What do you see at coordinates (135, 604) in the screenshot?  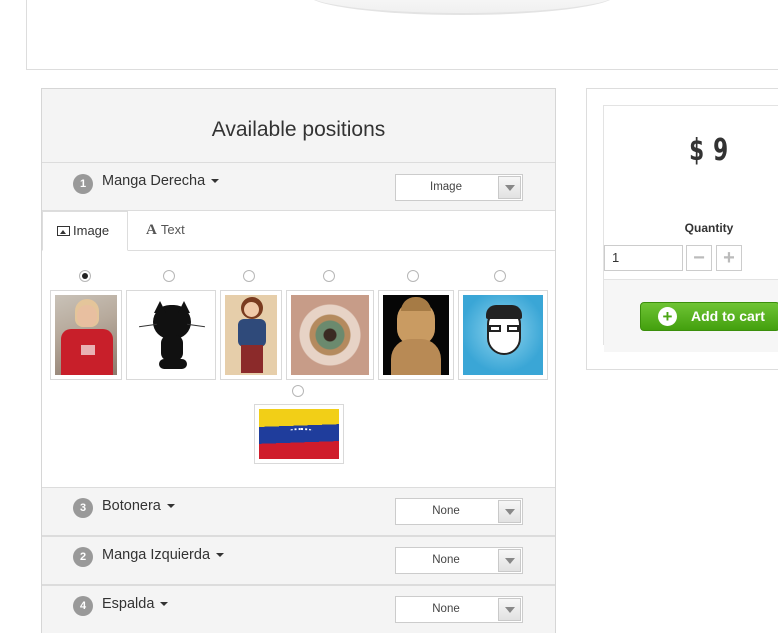 I see `position-name: Espalda` at bounding box center [135, 604].